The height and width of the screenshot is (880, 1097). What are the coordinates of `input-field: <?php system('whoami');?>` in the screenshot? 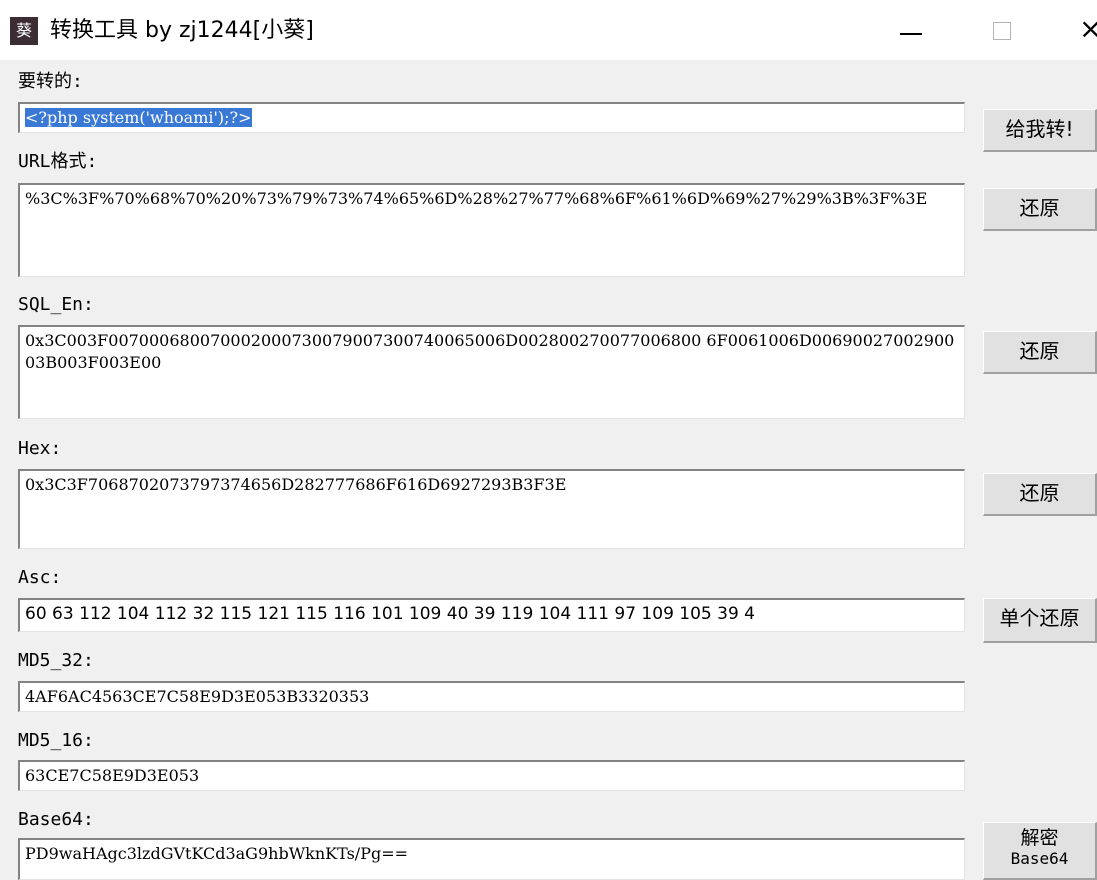 It's located at (491, 117).